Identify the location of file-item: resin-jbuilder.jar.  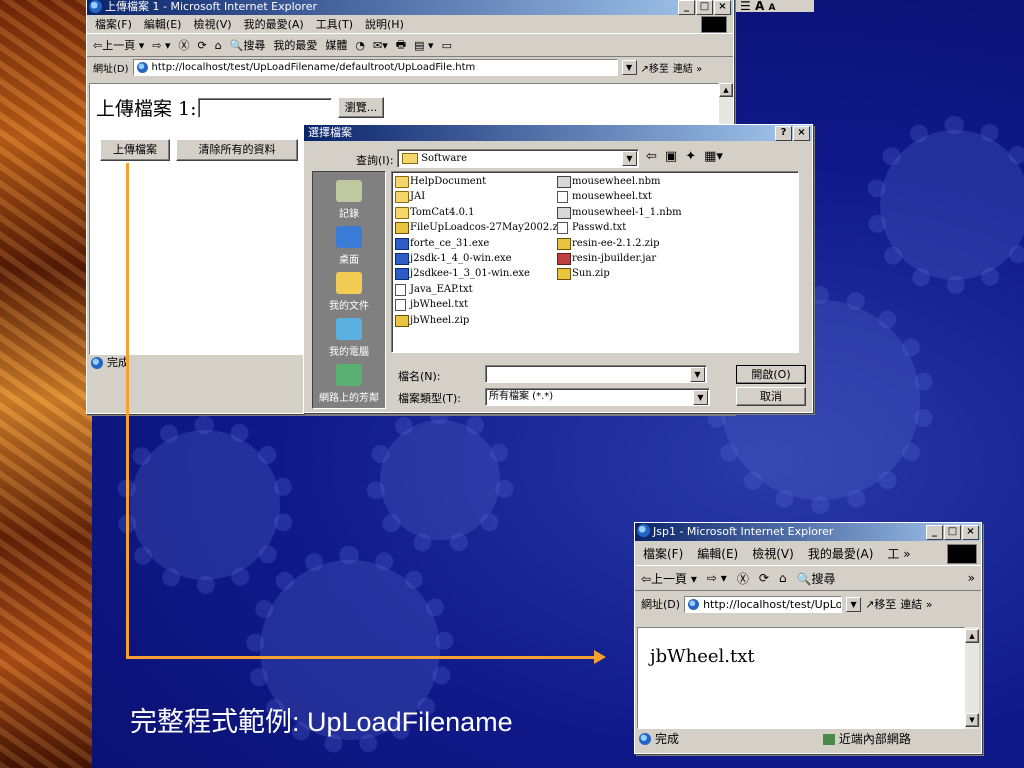
(676, 258).